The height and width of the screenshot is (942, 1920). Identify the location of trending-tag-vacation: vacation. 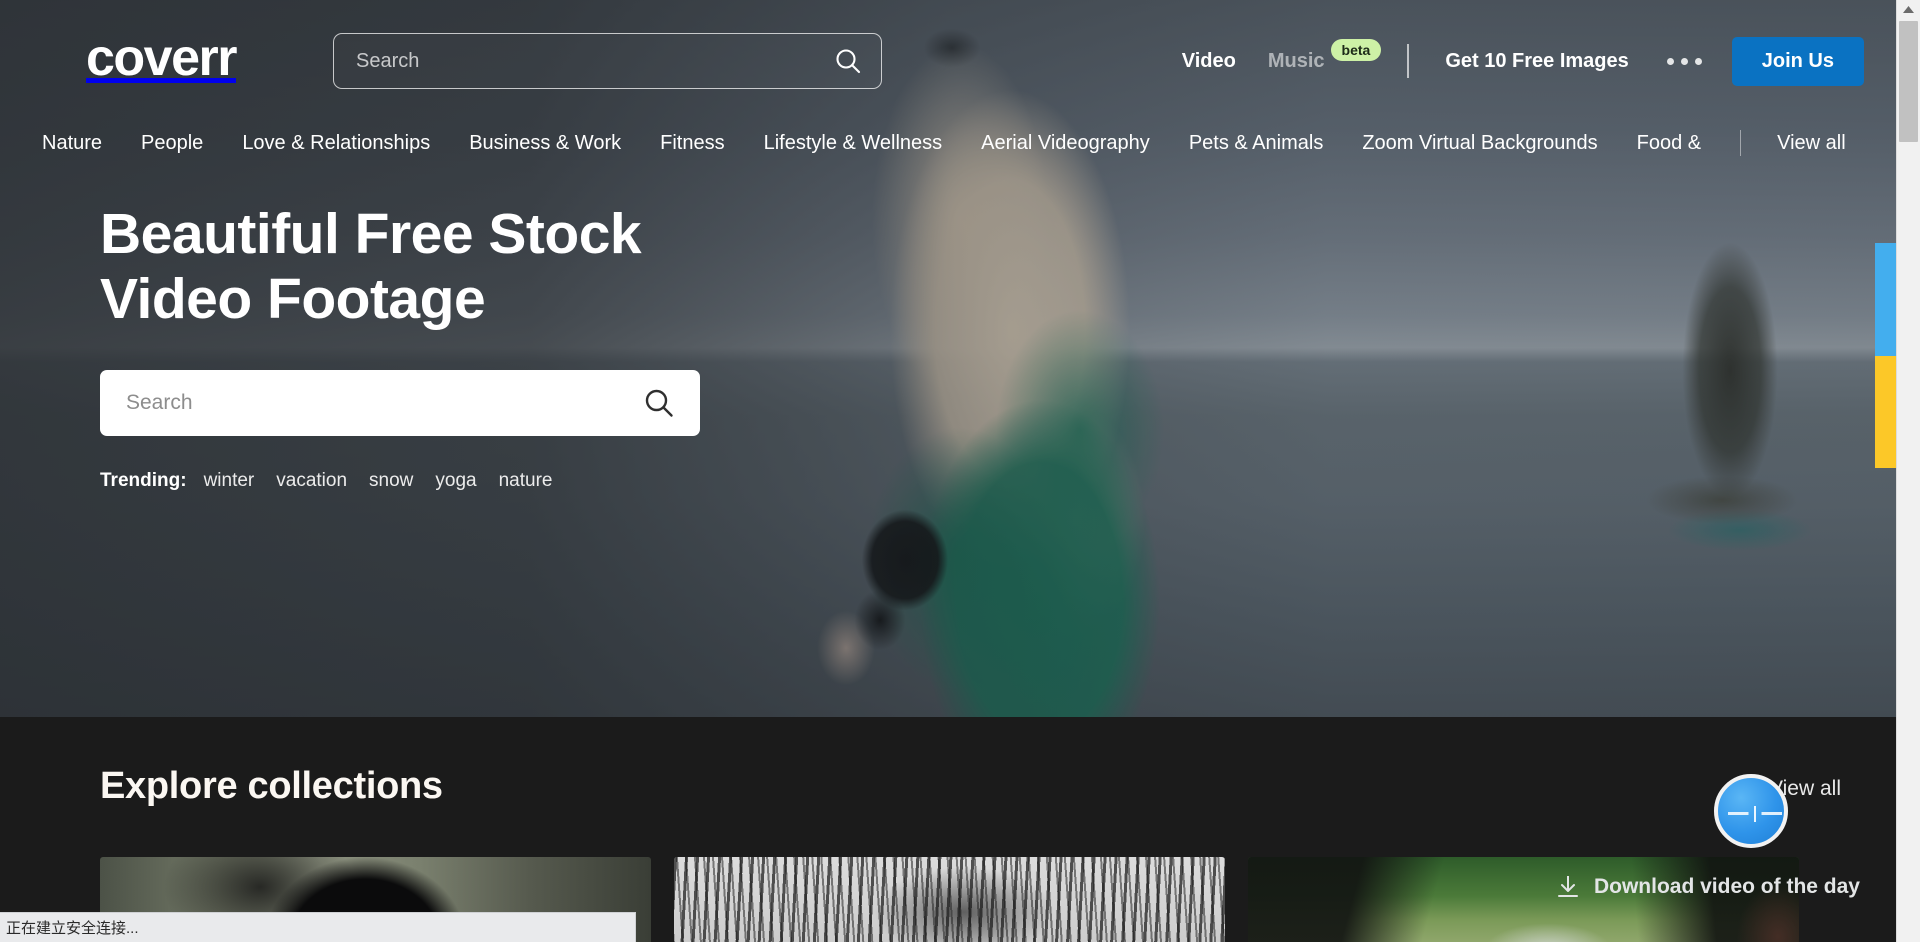
(311, 481).